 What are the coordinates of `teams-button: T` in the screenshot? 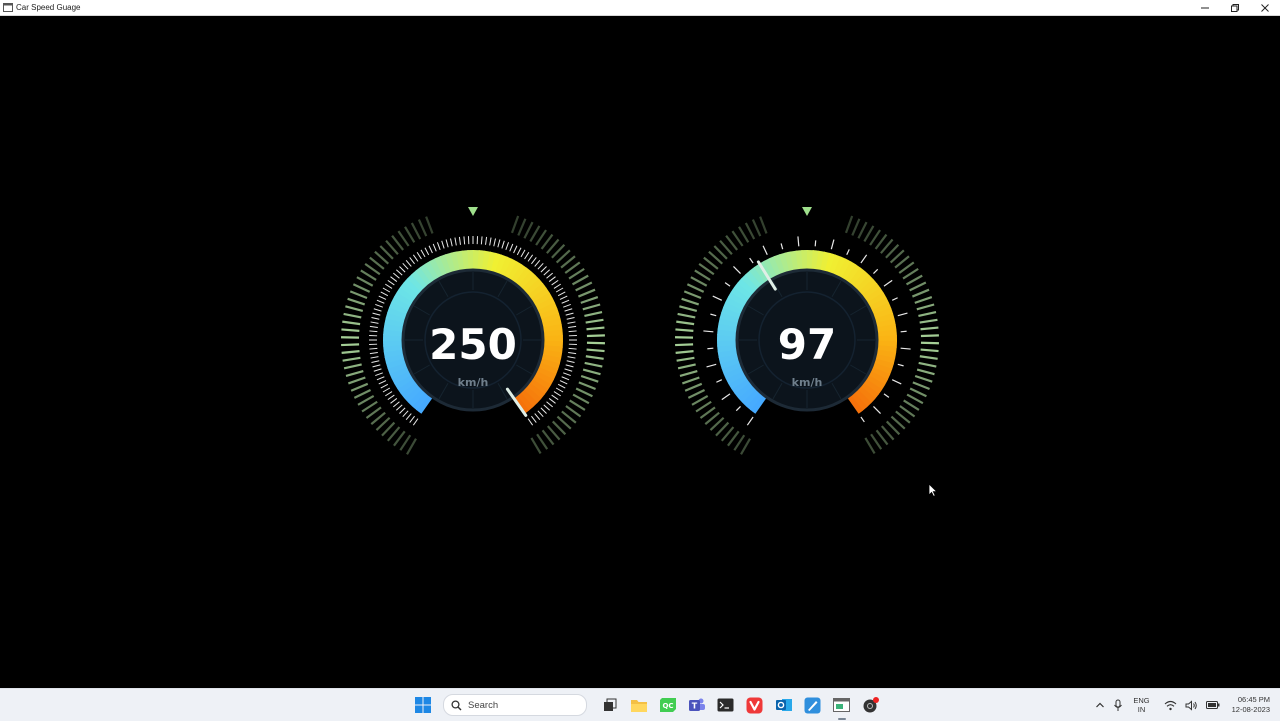 It's located at (697, 705).